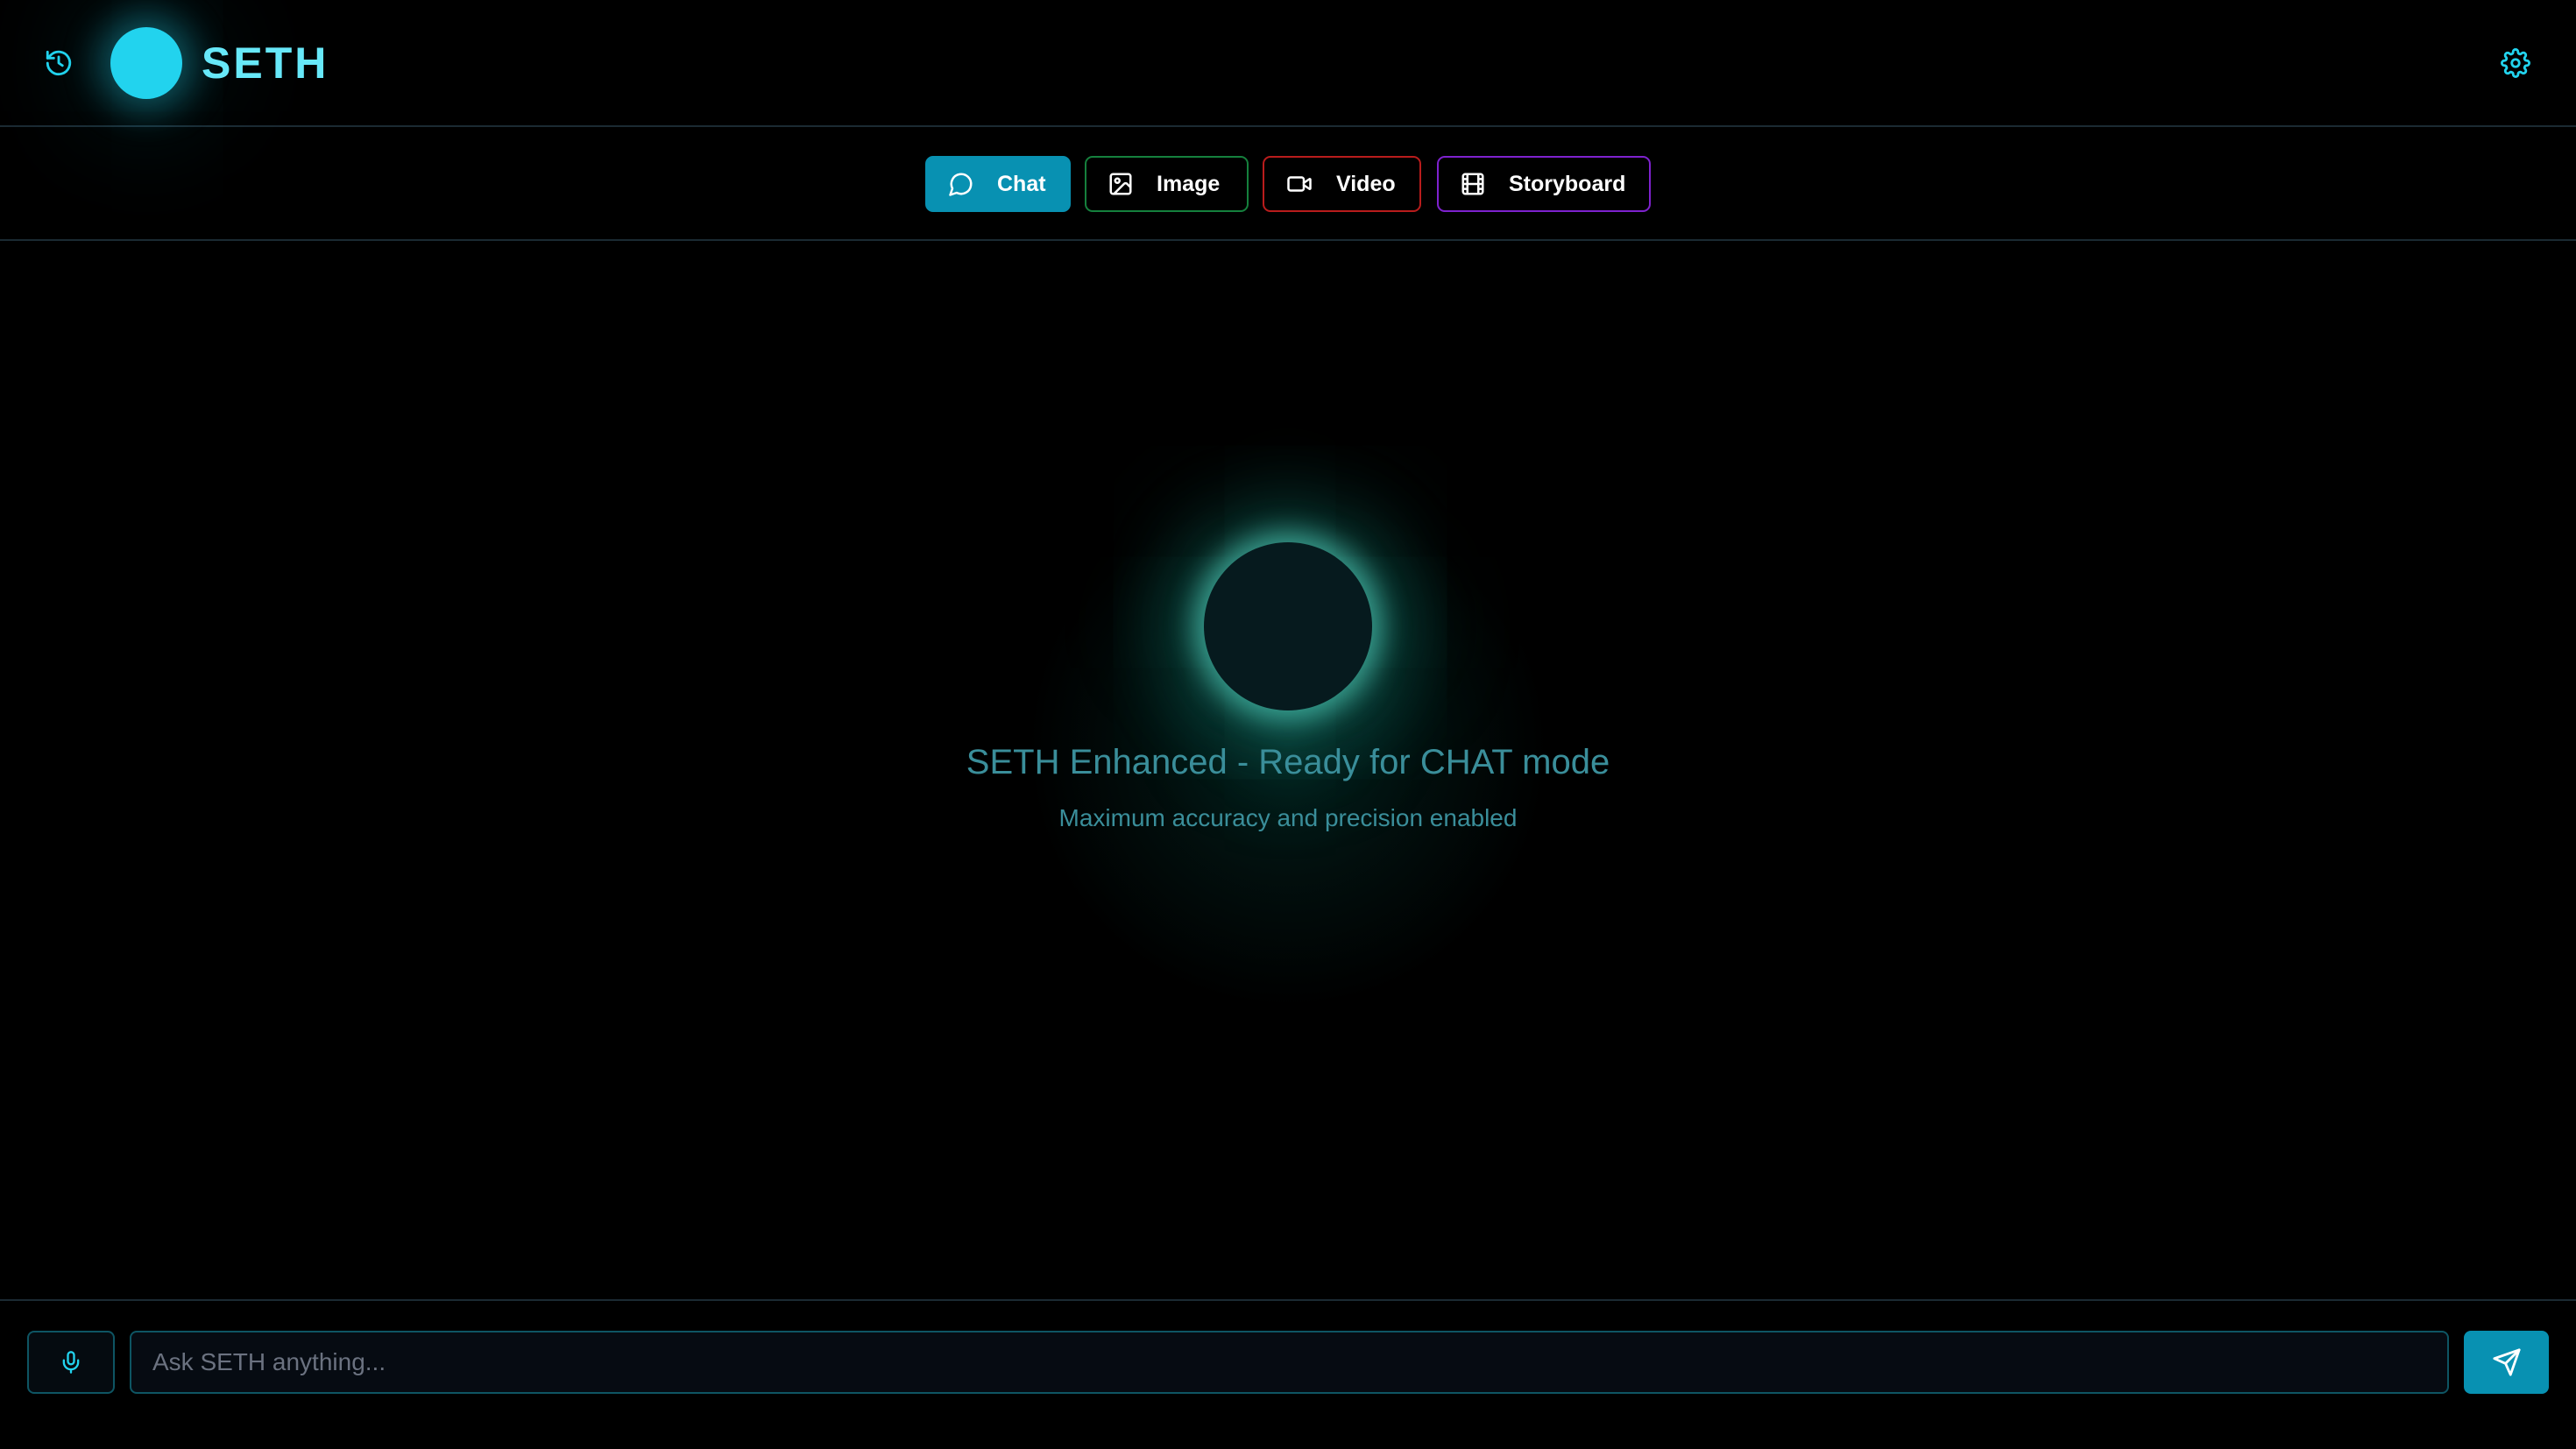  Describe the element at coordinates (961, 184) in the screenshot. I see `chat-bubble-icon` at that location.